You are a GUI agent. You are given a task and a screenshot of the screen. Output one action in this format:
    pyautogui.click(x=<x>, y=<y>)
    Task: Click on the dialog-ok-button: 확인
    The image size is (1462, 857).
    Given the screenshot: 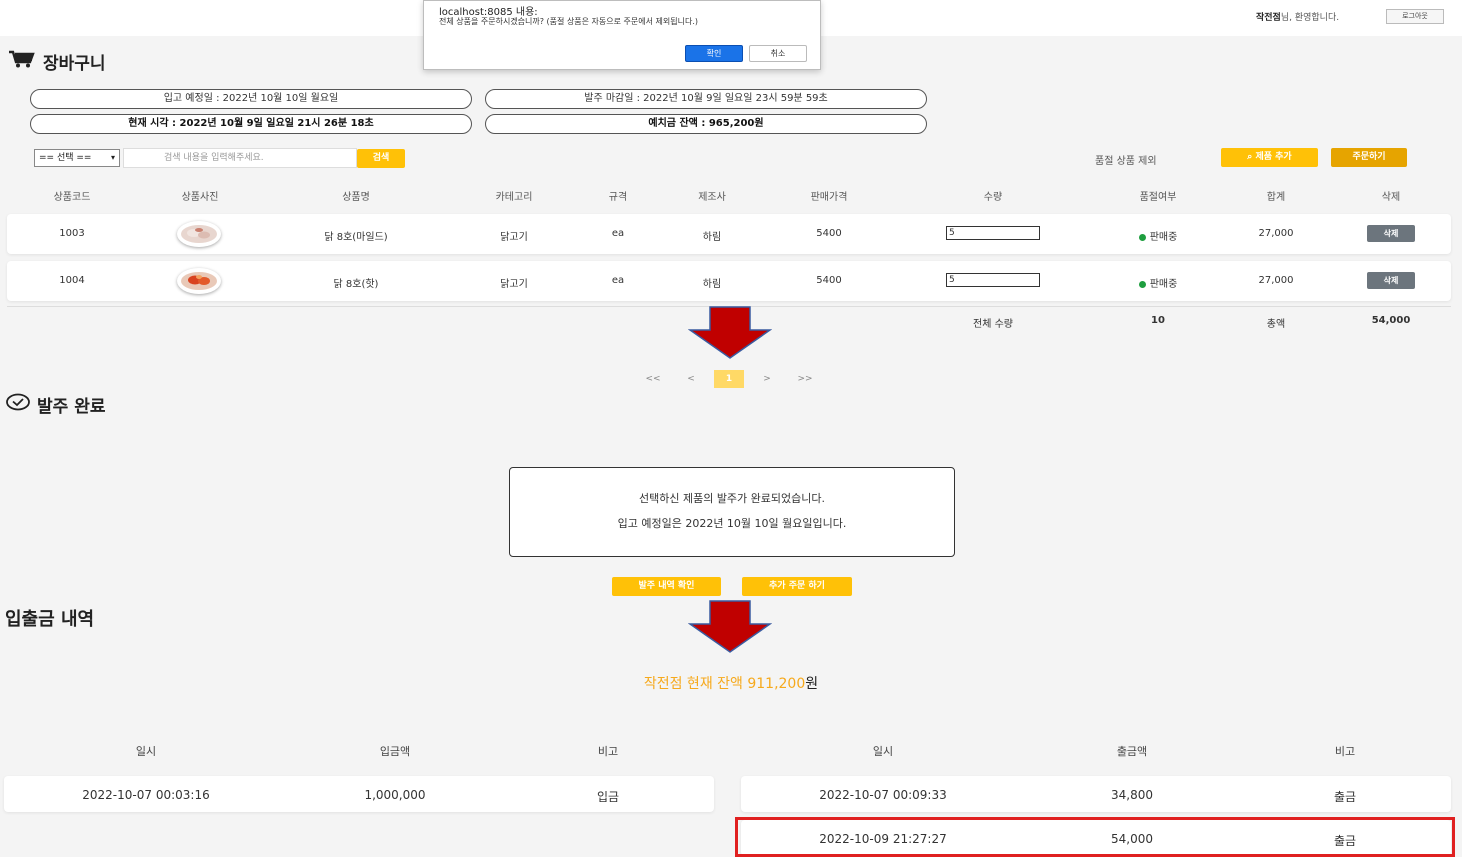 What is the action you would take?
    pyautogui.click(x=714, y=53)
    